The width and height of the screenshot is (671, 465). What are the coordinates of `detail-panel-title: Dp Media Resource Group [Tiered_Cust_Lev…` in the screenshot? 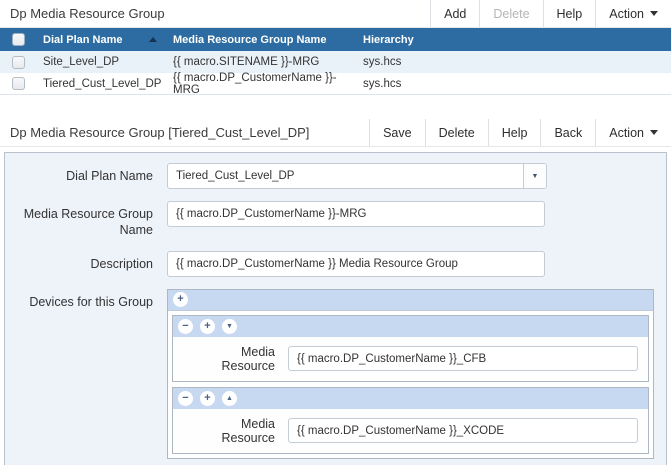 It's located at (160, 132).